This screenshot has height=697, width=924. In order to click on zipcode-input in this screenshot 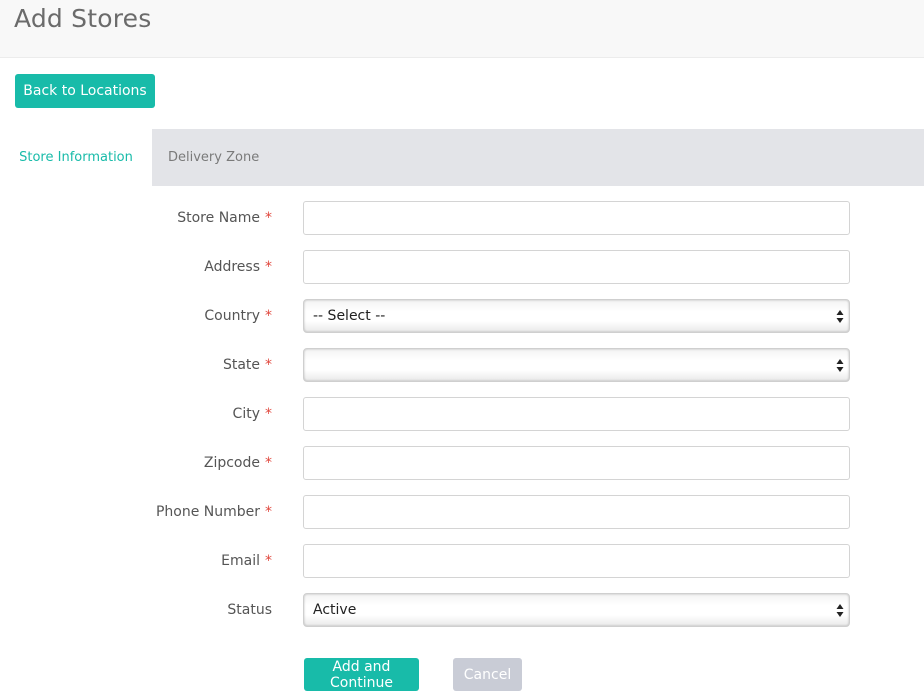, I will do `click(576, 463)`.